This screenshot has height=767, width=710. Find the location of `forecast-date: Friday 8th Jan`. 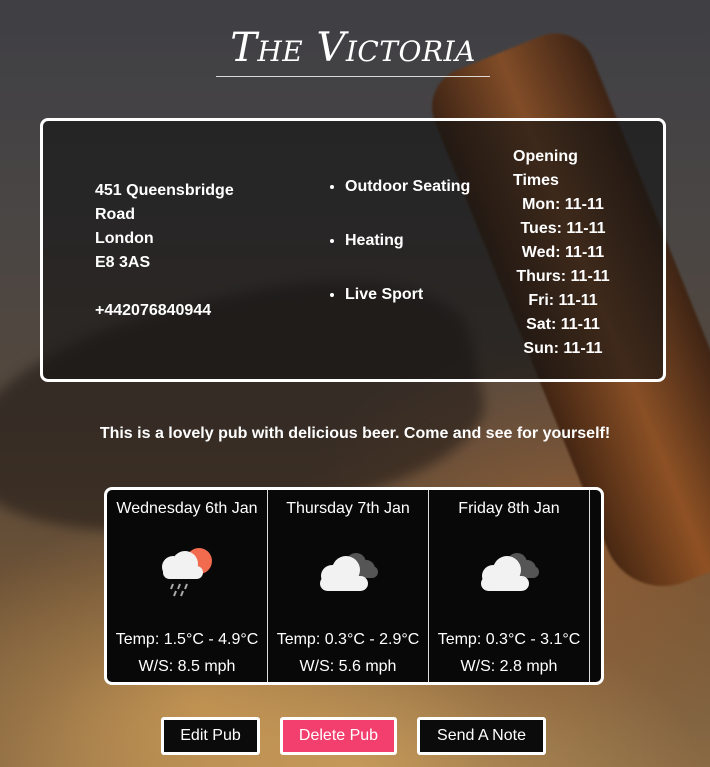

forecast-date: Friday 8th Jan is located at coordinates (509, 508).